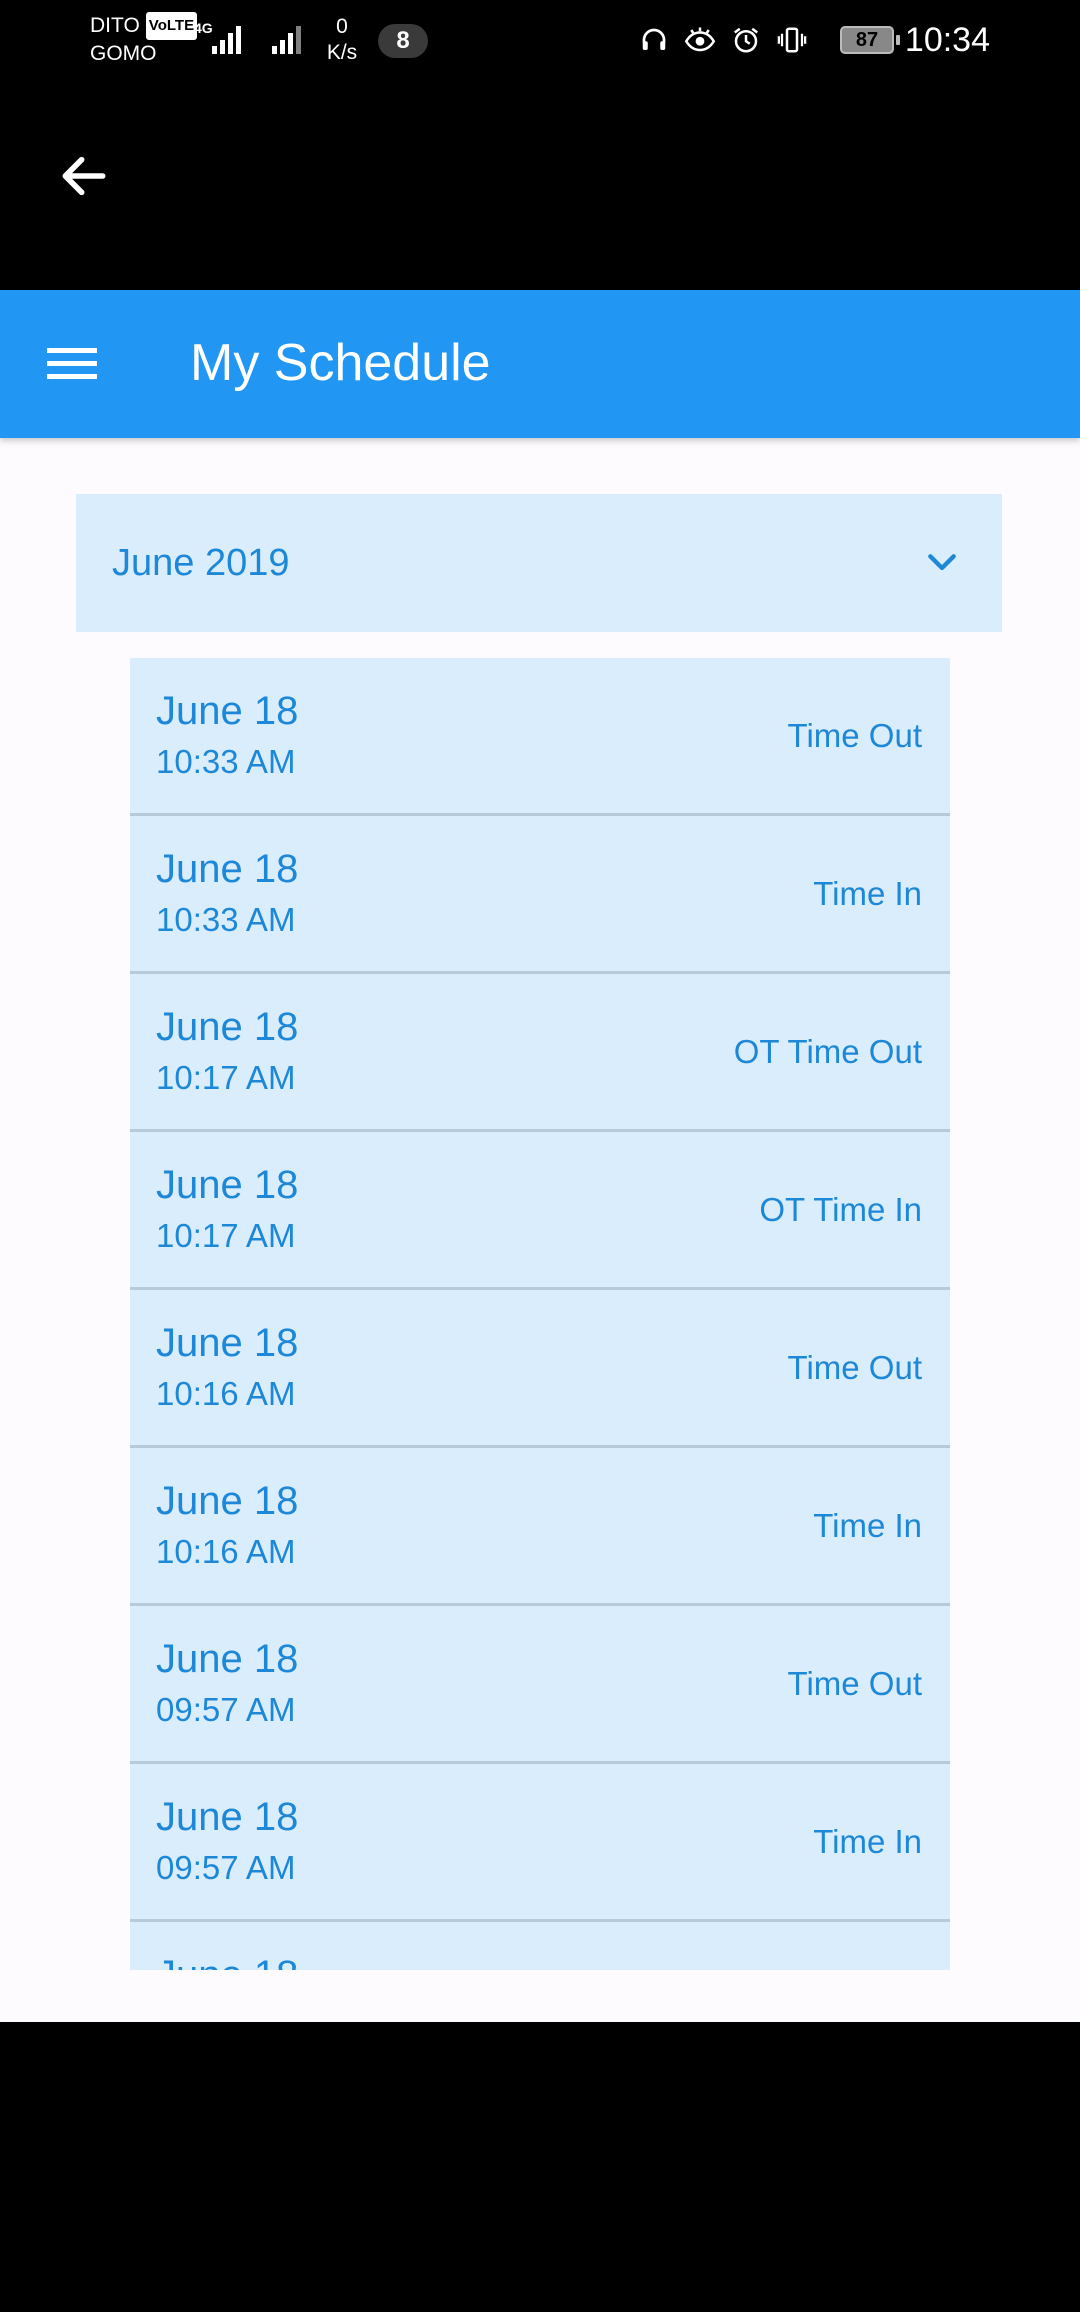  I want to click on status-bar: DITO VoLTE GOMO 4G 0 K/s 8 87 10:34, so click(540, 40).